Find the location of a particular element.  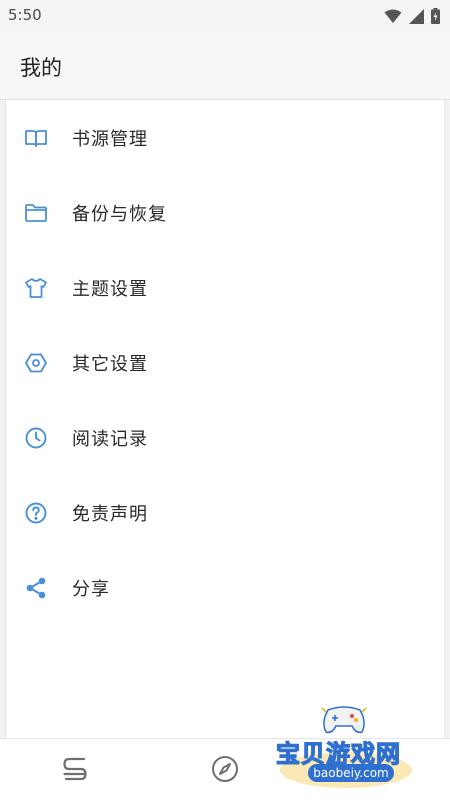

nav-explore is located at coordinates (225, 771).